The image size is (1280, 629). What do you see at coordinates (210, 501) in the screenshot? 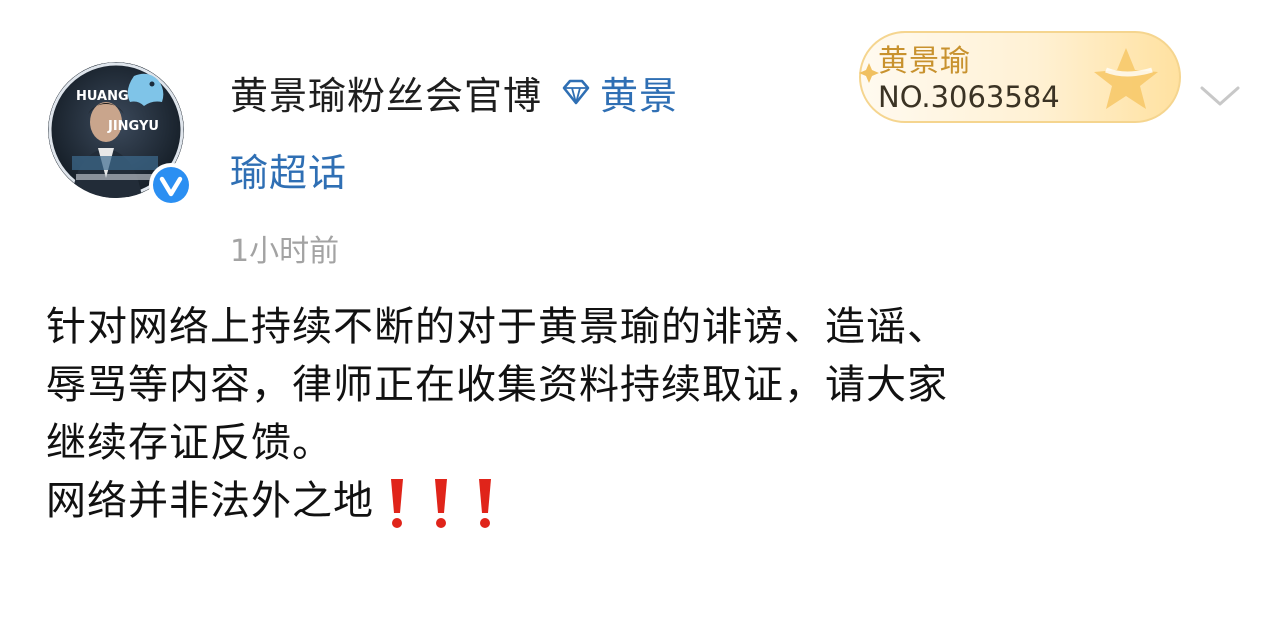
I see `content-line: 网络并非法外之地` at bounding box center [210, 501].